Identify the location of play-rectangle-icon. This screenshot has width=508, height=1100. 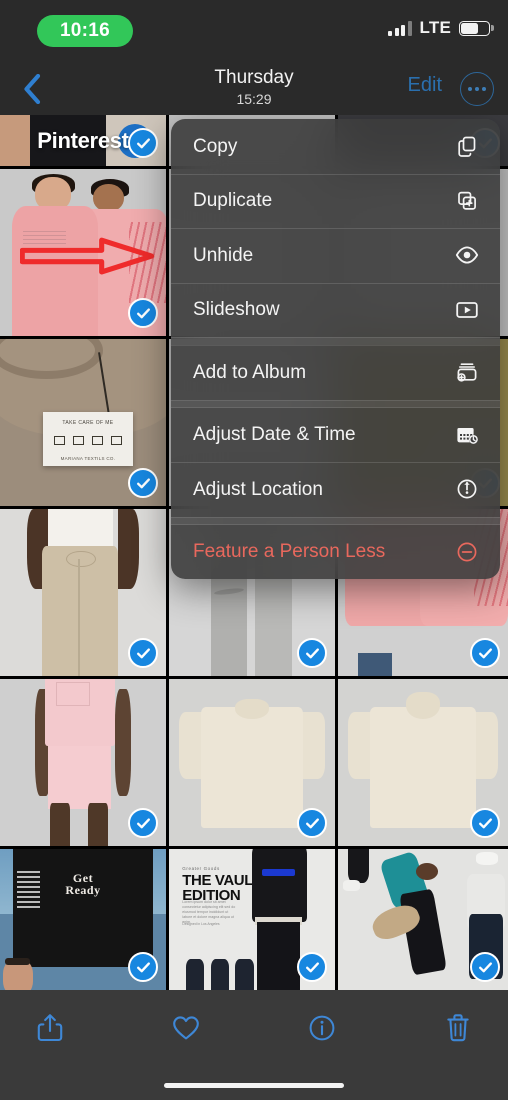
(467, 310).